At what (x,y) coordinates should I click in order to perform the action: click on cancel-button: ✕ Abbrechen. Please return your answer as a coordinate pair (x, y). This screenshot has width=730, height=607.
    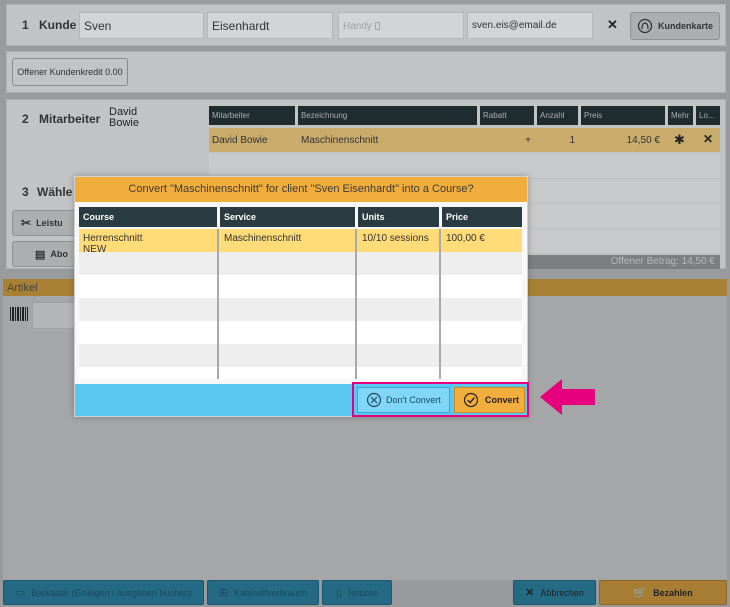
    Looking at the image, I should click on (554, 592).